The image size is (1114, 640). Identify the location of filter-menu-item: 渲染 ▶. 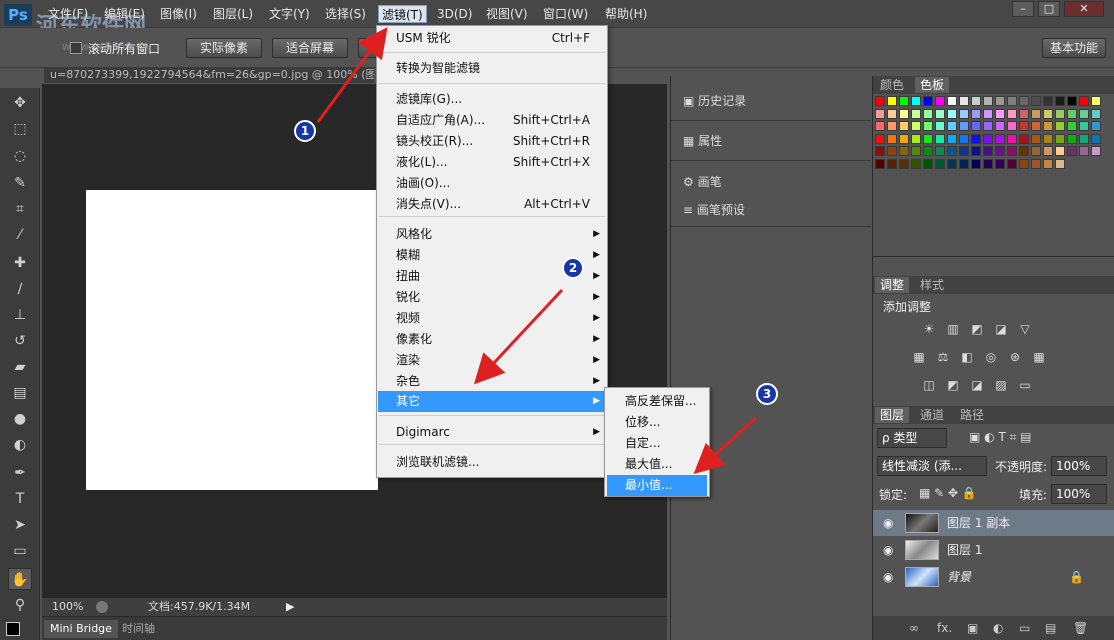
(492, 360).